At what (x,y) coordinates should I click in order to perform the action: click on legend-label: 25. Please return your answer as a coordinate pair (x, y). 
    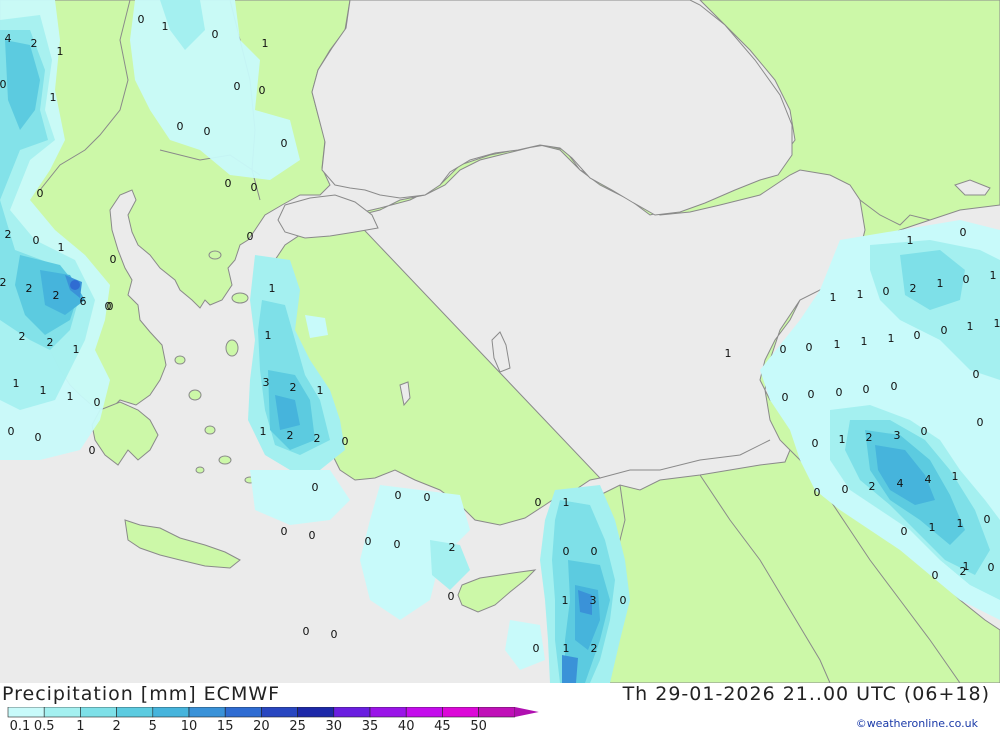
    Looking at the image, I should click on (297, 726).